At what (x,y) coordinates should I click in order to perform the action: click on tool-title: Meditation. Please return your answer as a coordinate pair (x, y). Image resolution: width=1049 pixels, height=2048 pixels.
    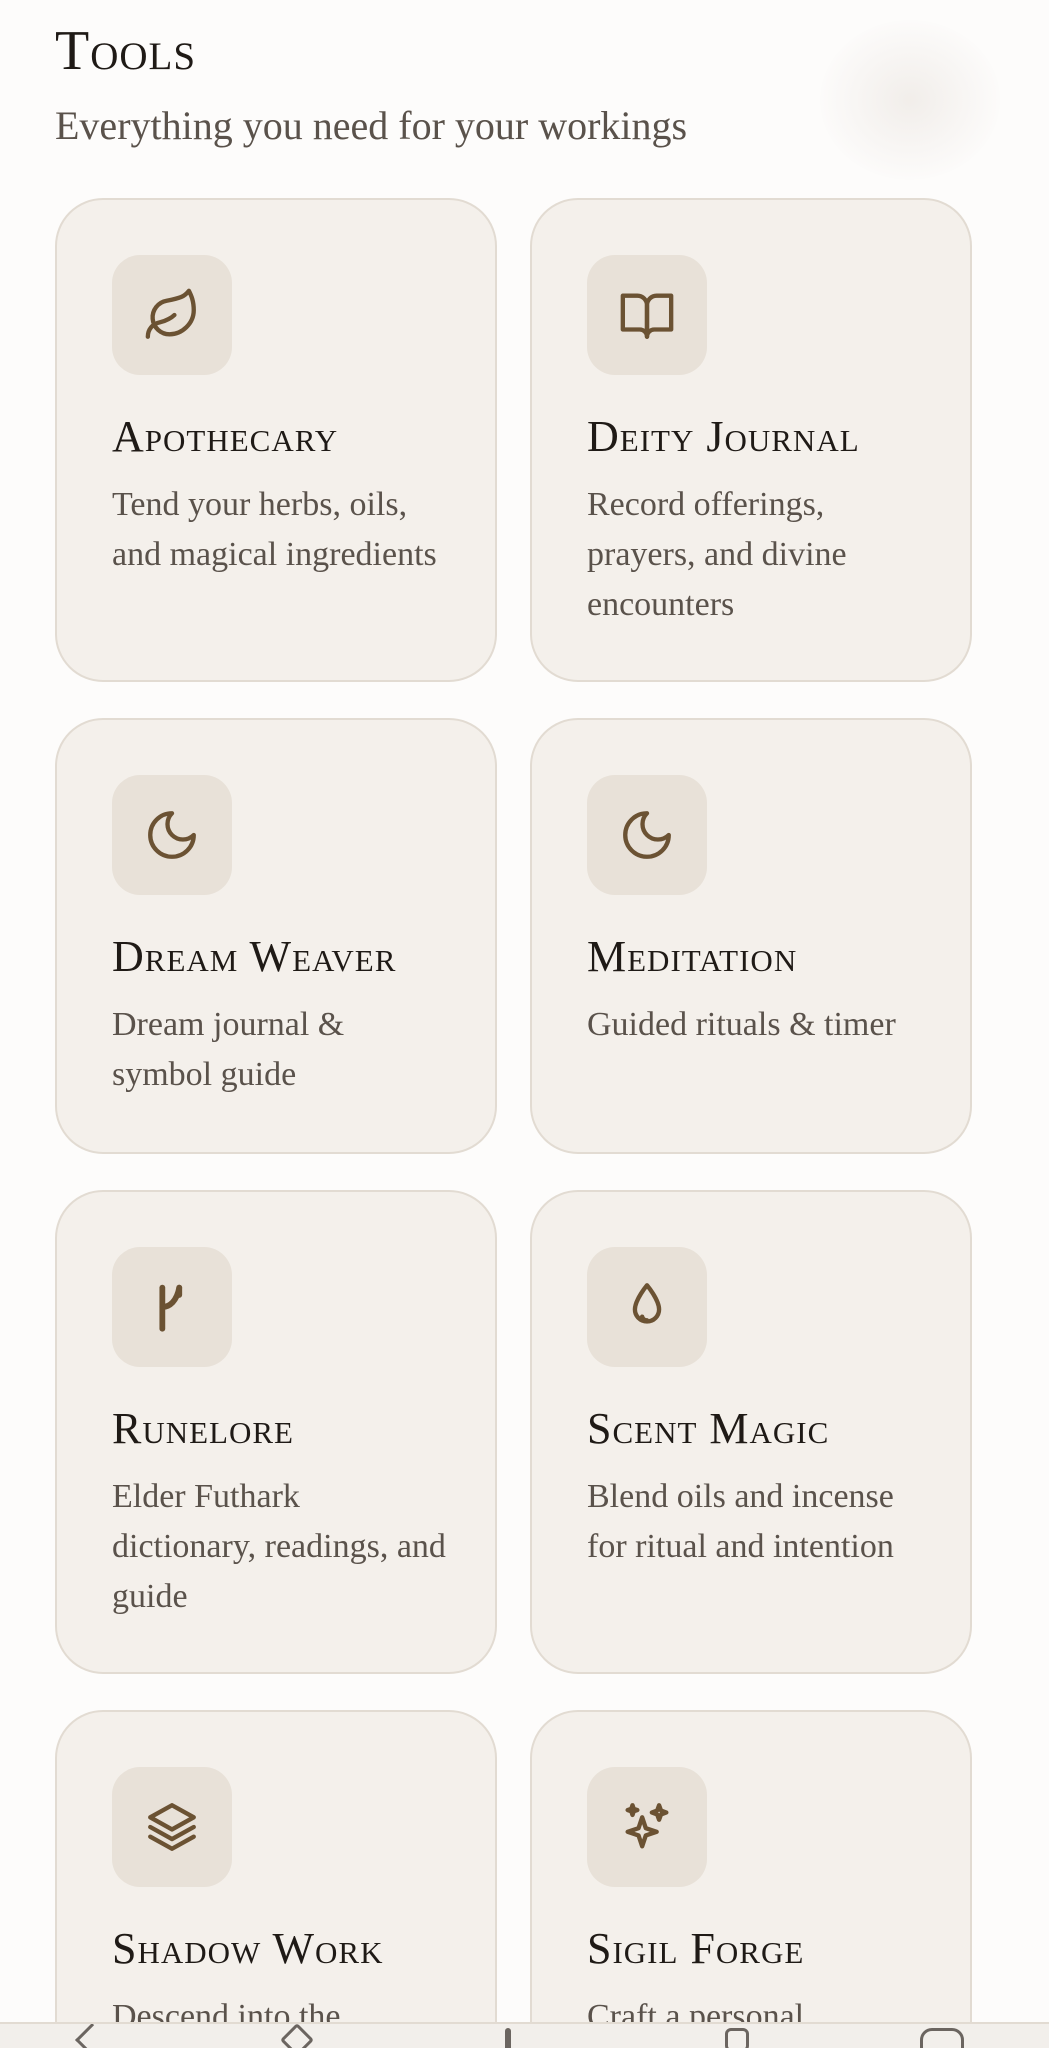
    Looking at the image, I should click on (692, 956).